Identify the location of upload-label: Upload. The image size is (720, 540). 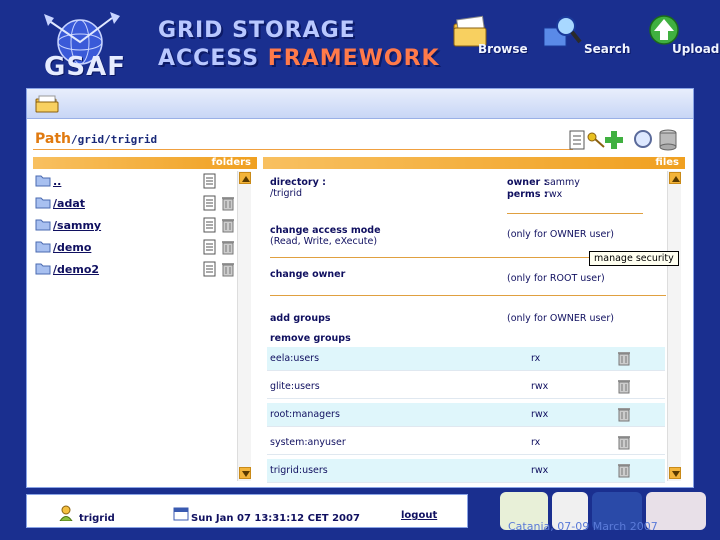
(696, 49).